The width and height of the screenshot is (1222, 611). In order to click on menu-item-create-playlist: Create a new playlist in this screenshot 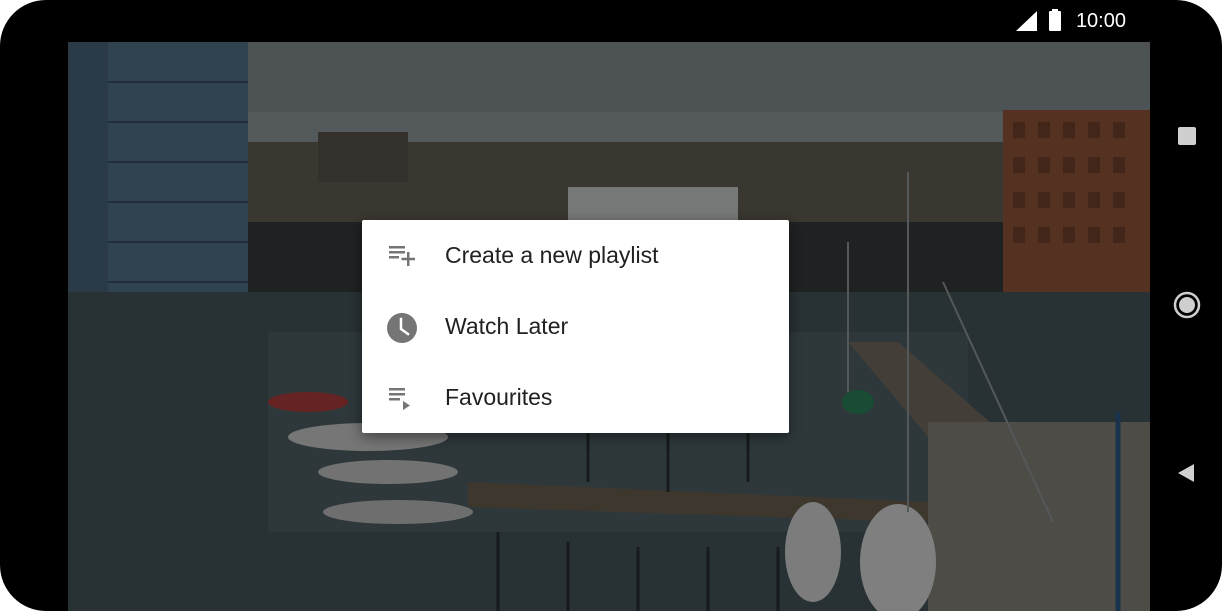, I will do `click(575, 255)`.